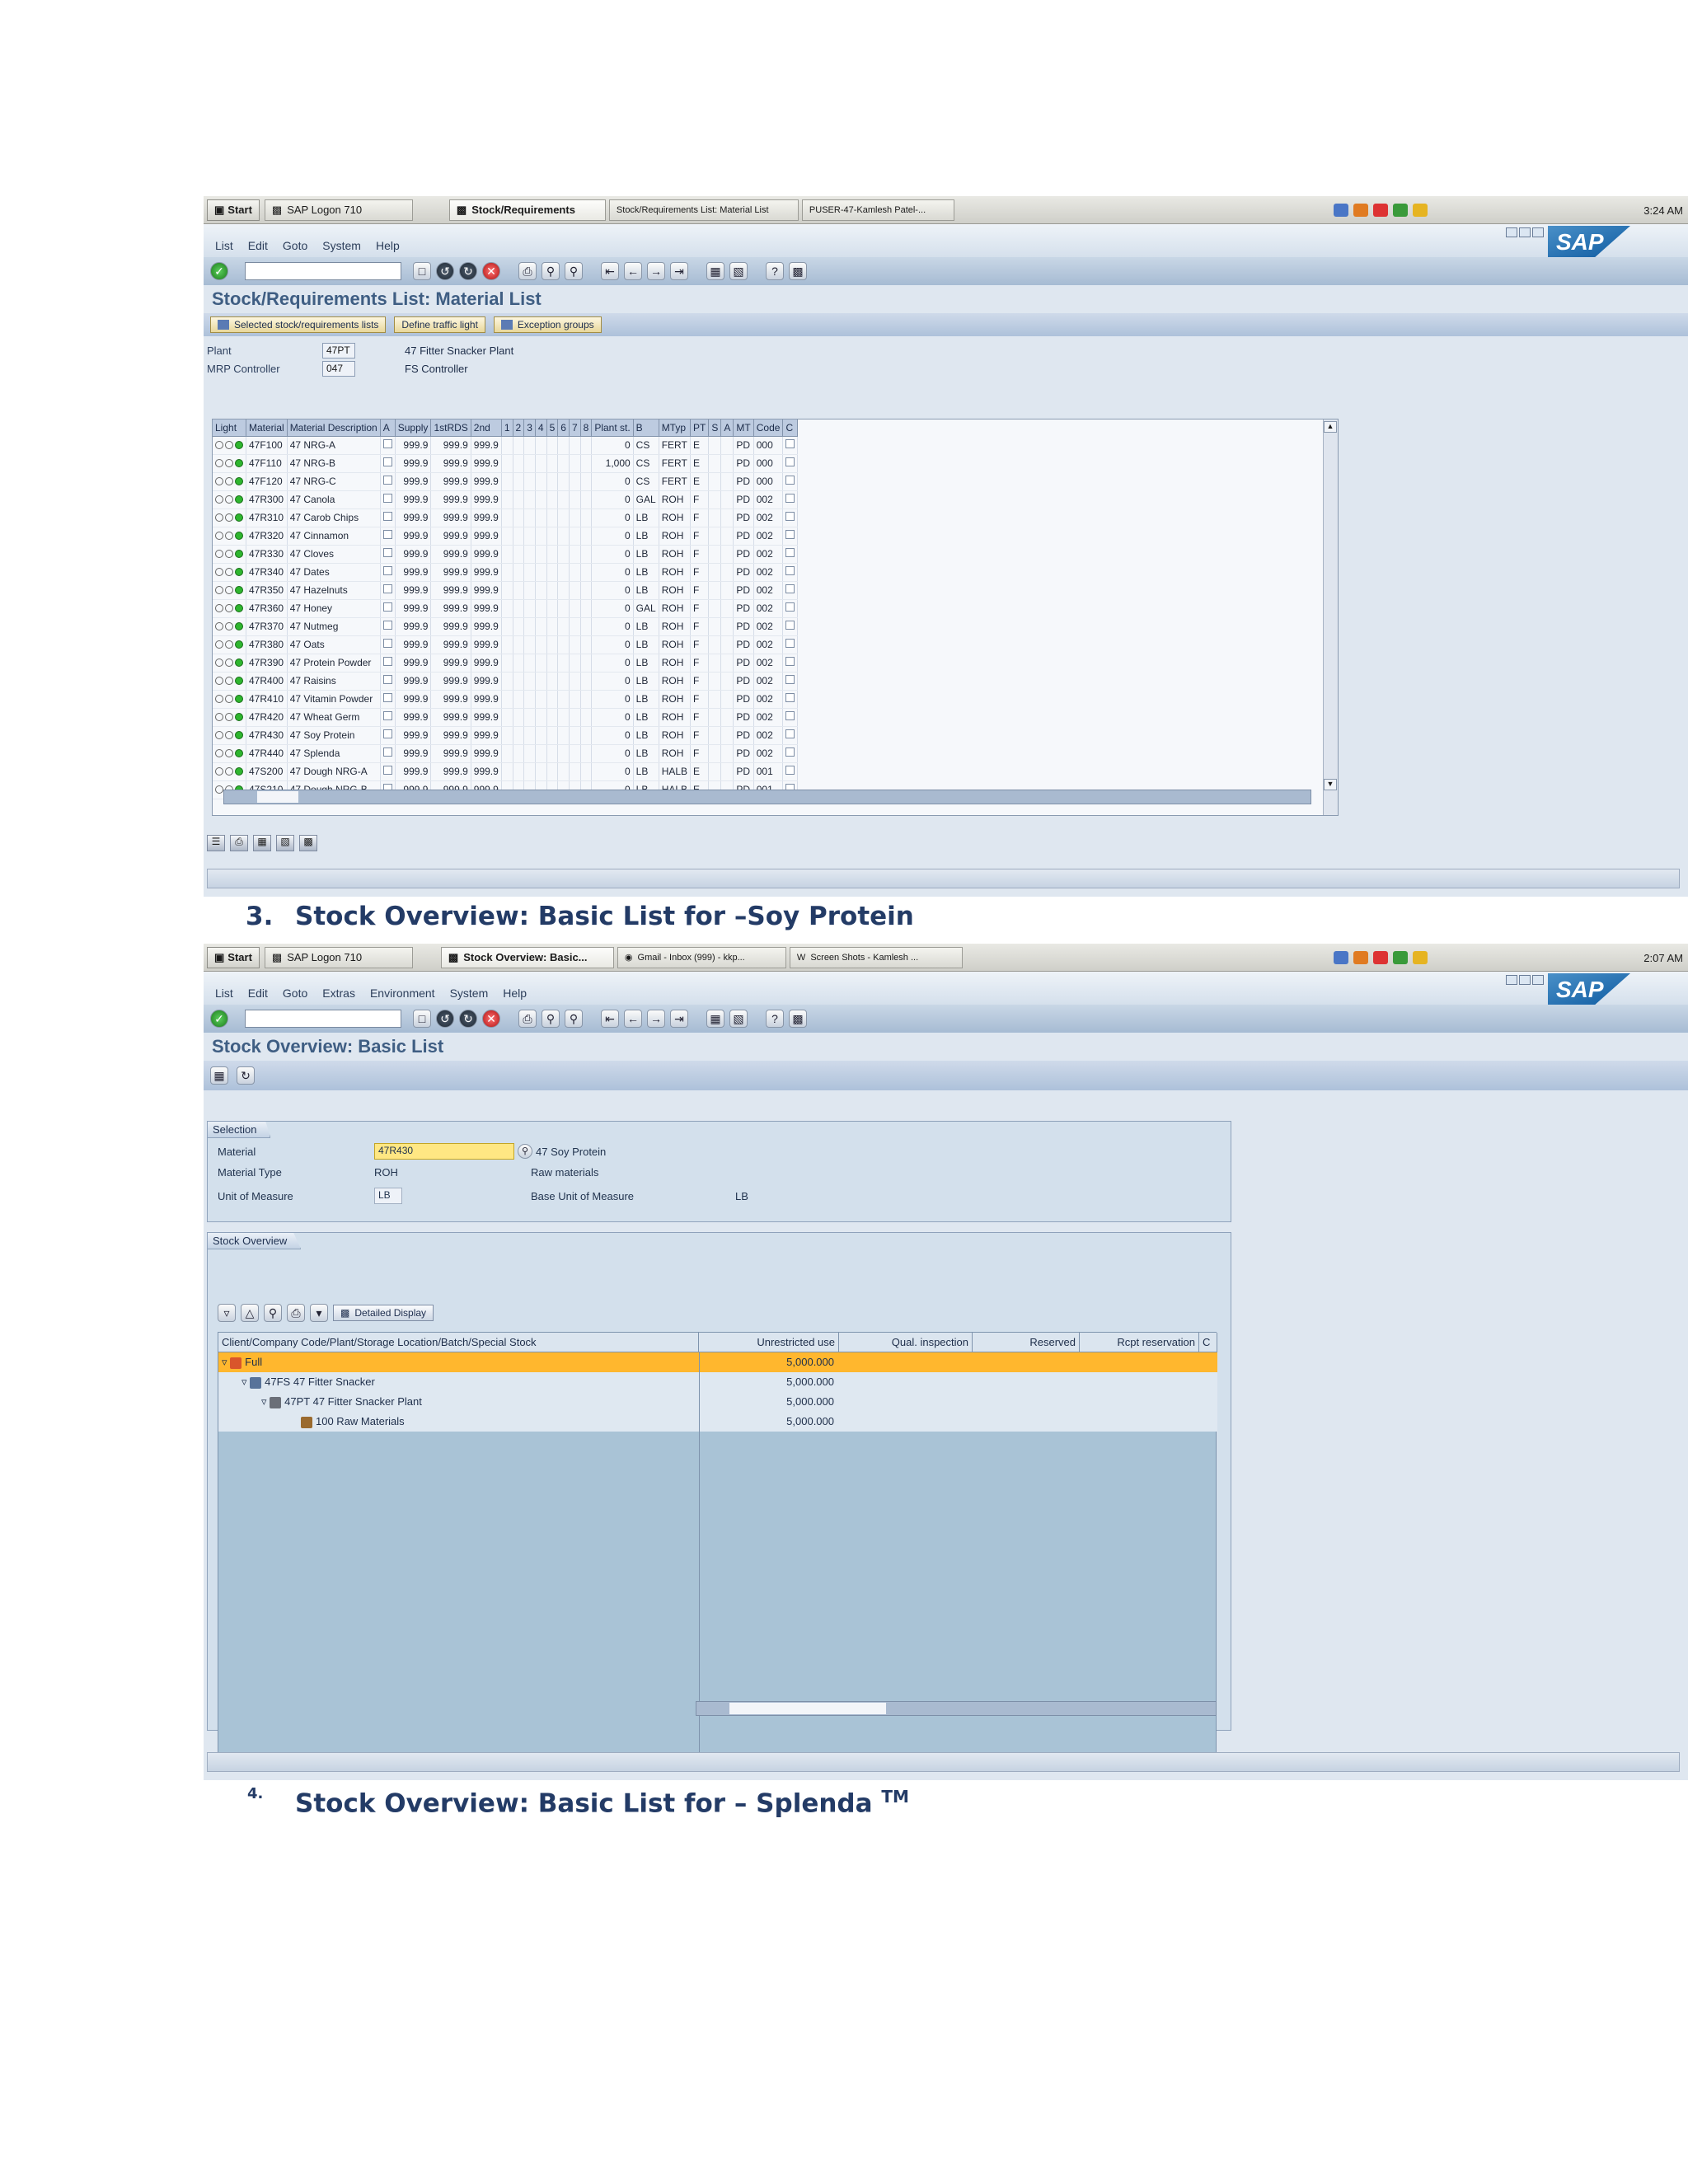  What do you see at coordinates (506, 644) in the screenshot?
I see `table-row: 47R380 47 Oats 999.9 999.9 999.9 0 LB ROH F PD 002` at bounding box center [506, 644].